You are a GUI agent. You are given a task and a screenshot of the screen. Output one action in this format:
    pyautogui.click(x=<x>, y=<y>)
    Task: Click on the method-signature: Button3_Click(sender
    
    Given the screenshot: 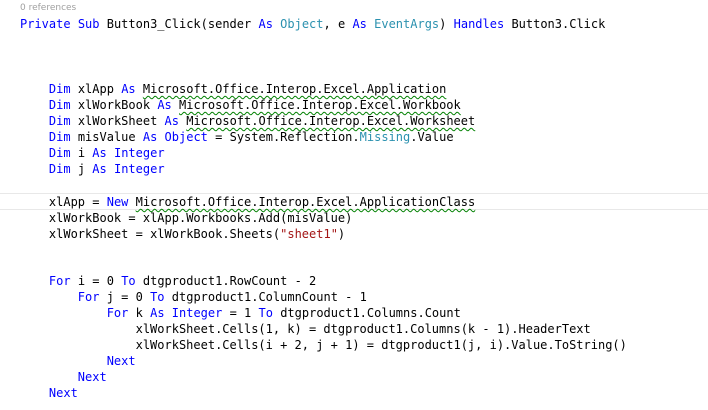 What is the action you would take?
    pyautogui.click(x=179, y=24)
    